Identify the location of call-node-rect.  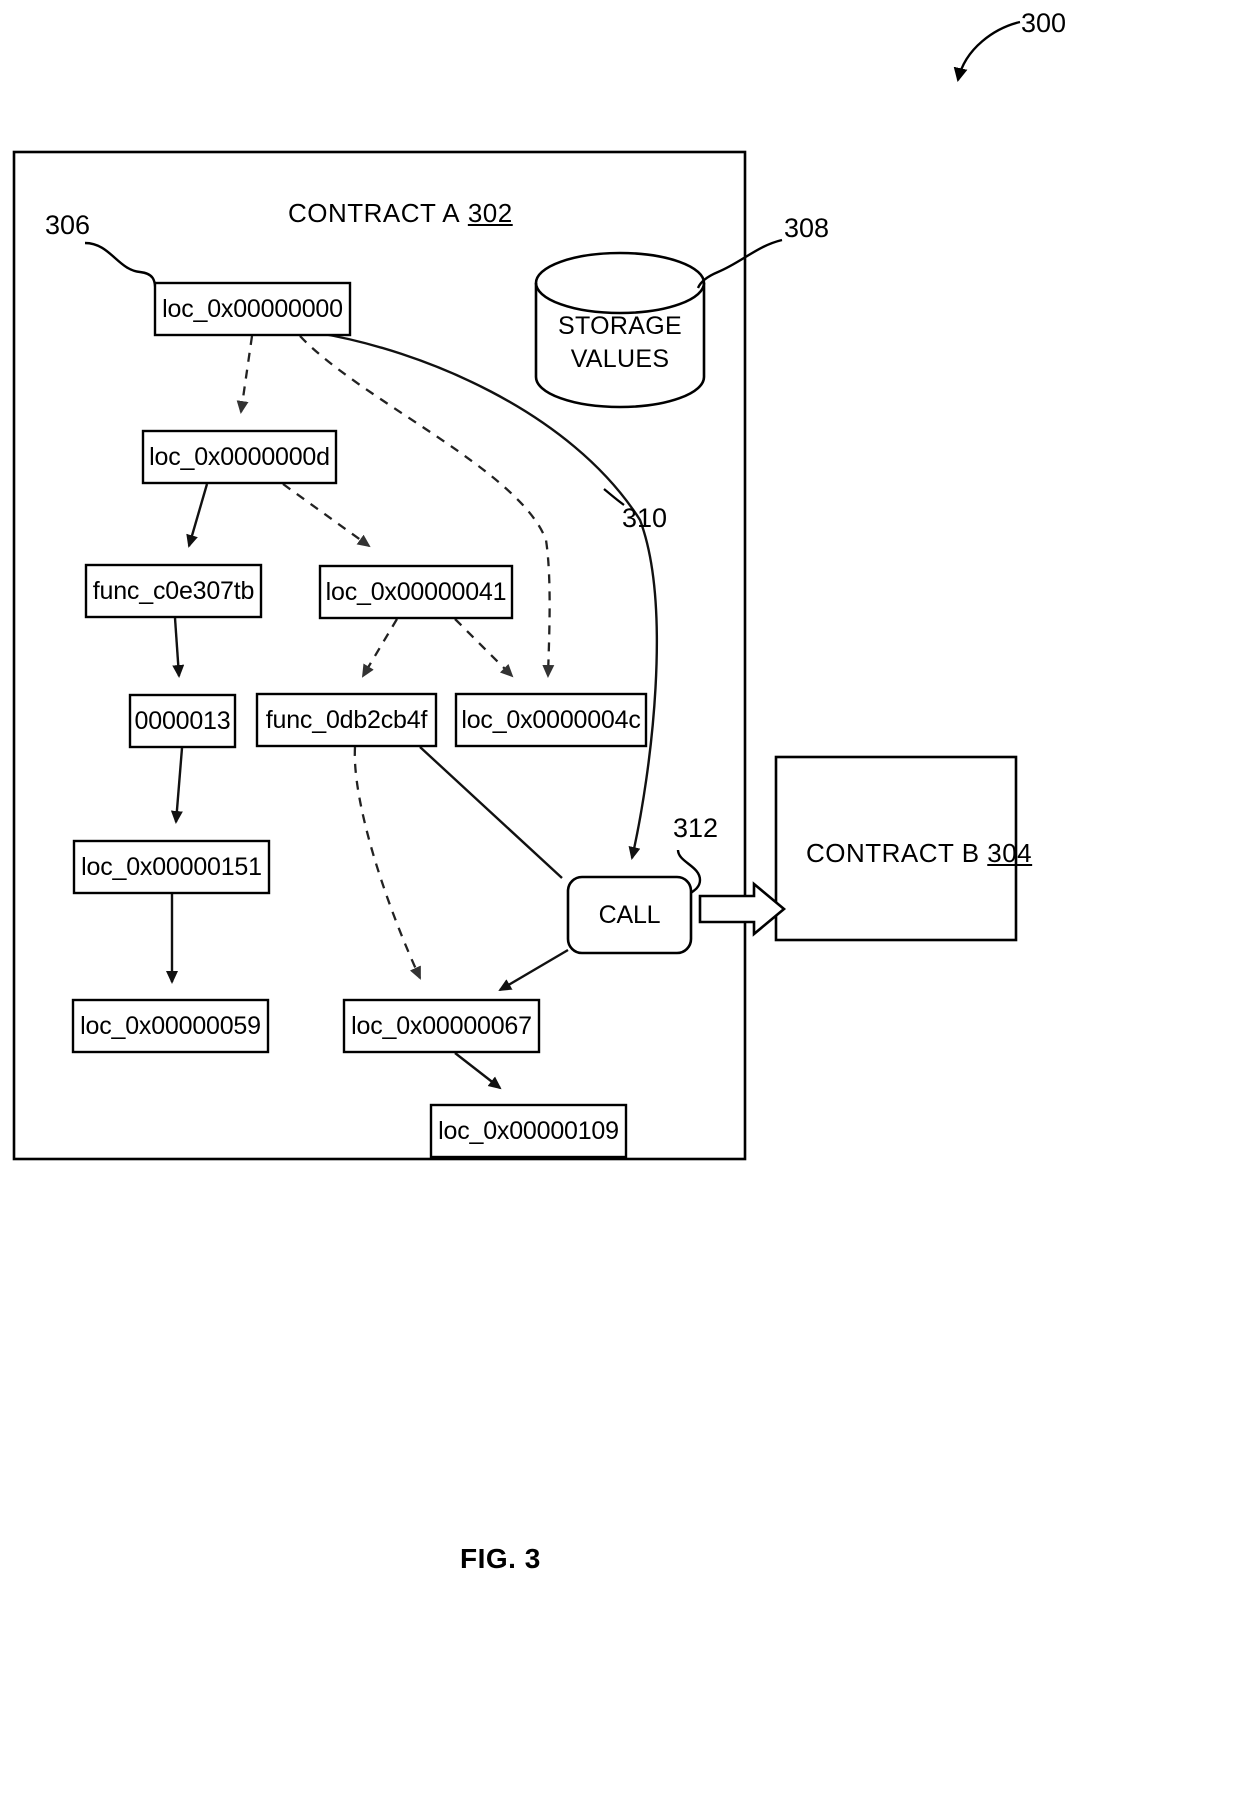
(629, 915).